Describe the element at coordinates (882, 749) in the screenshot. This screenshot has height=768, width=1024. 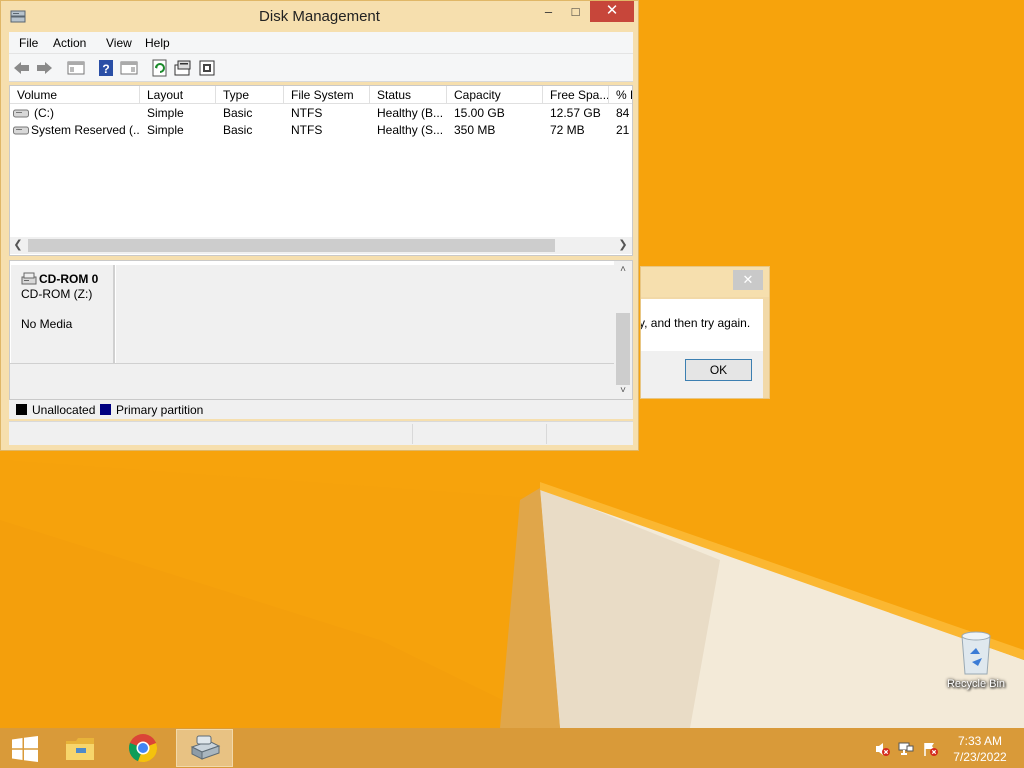
I see `volume-muted-icon` at that location.